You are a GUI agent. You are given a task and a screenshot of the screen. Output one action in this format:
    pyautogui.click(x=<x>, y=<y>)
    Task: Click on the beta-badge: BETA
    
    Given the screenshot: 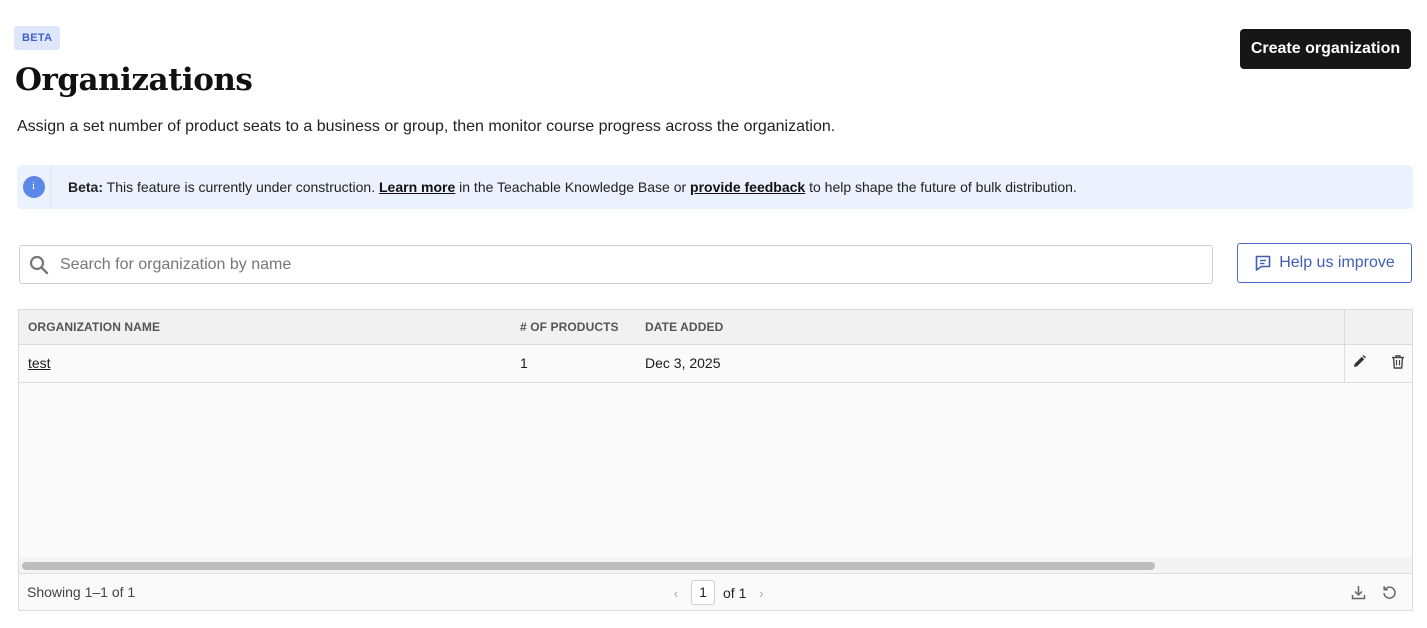 What is the action you would take?
    pyautogui.click(x=37, y=38)
    